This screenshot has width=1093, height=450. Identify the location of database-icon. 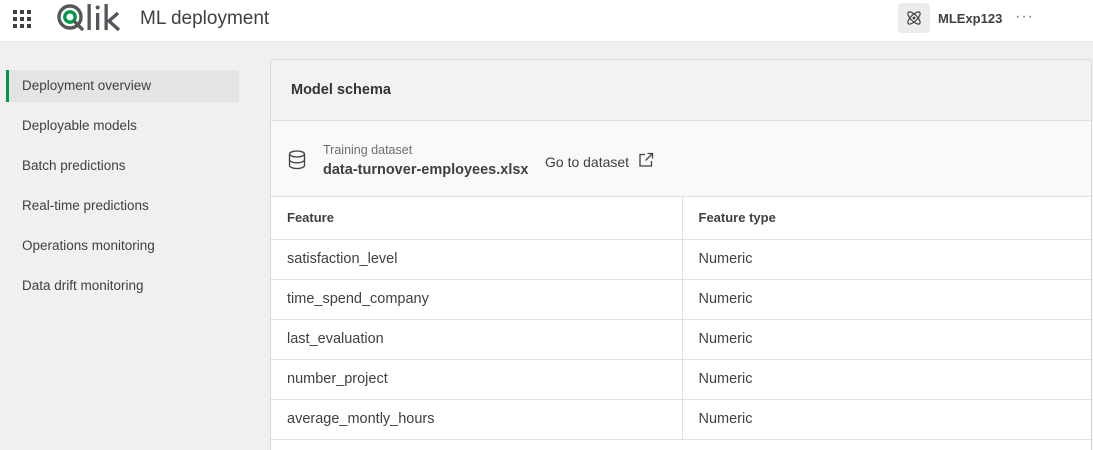
(297, 162).